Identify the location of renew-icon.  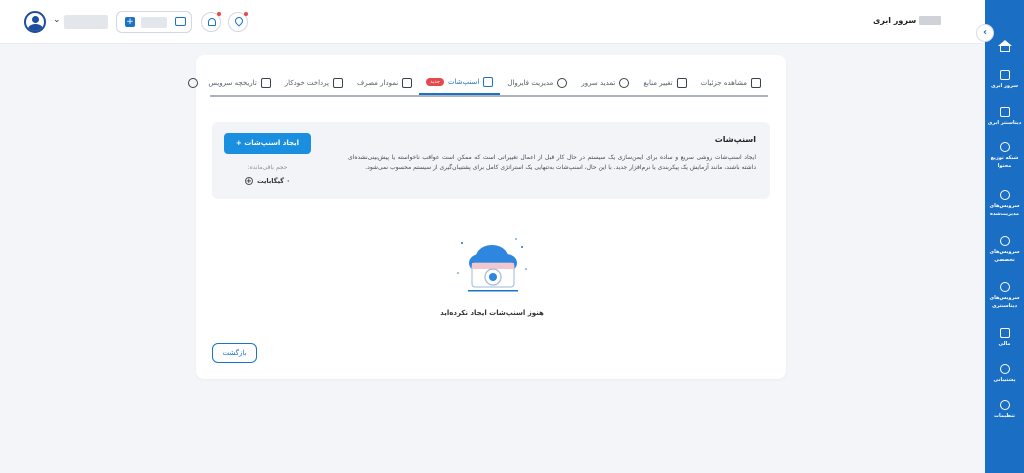
(624, 83).